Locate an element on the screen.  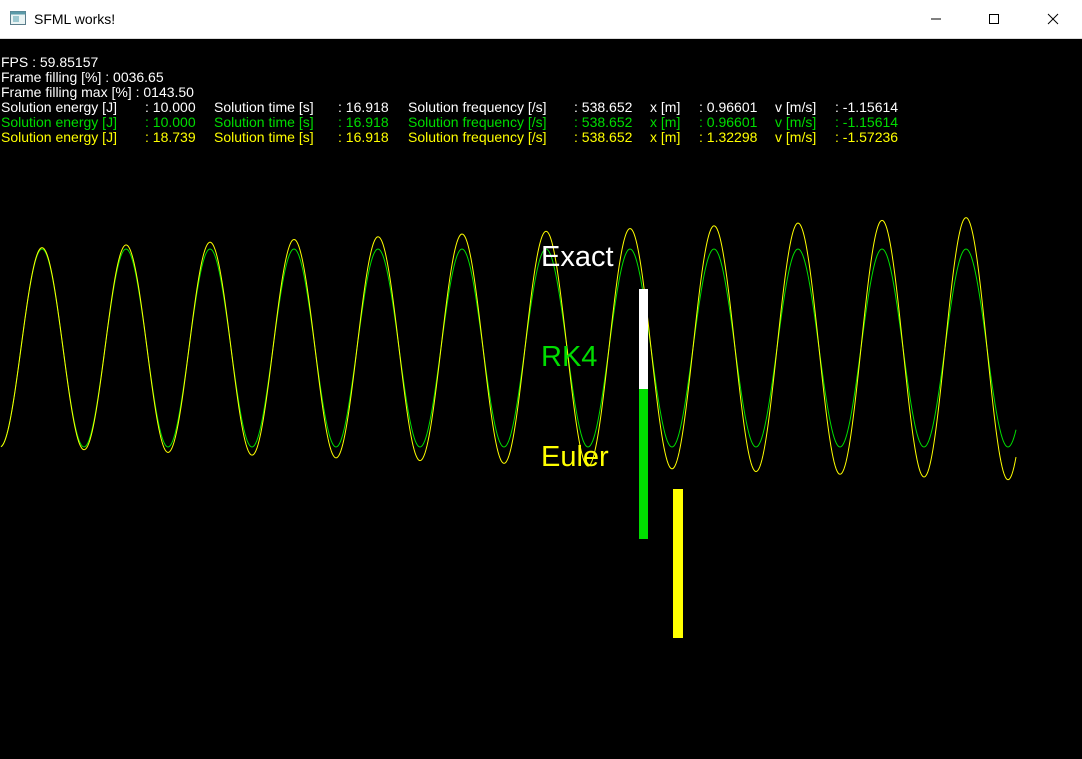
close-button is located at coordinates (1053, 19).